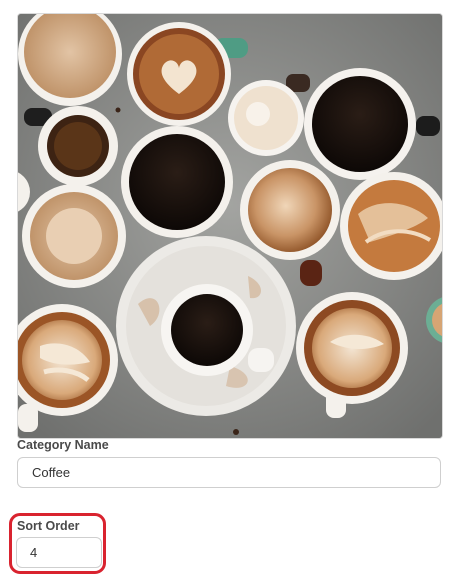  Describe the element at coordinates (229, 472) in the screenshot. I see `category-name-input` at that location.